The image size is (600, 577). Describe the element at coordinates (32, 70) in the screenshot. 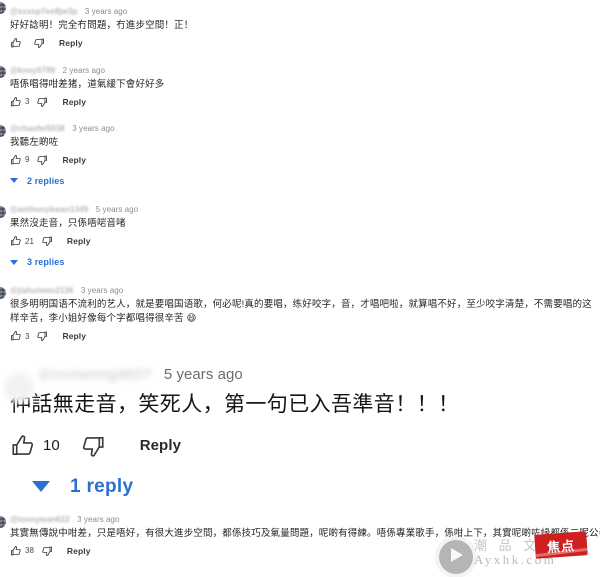

I see `comment-username: @knoy0799` at that location.